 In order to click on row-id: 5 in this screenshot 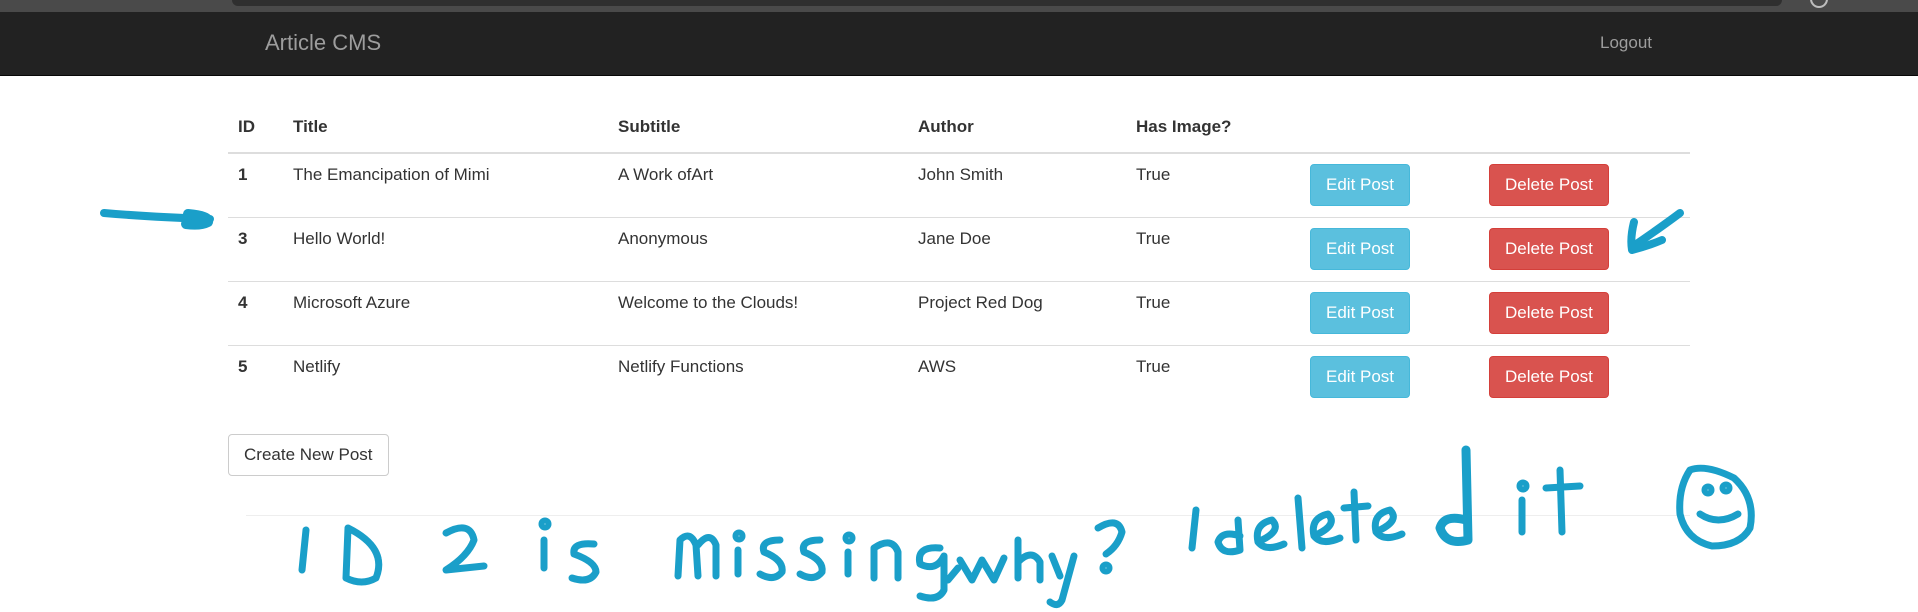, I will do `click(243, 366)`.